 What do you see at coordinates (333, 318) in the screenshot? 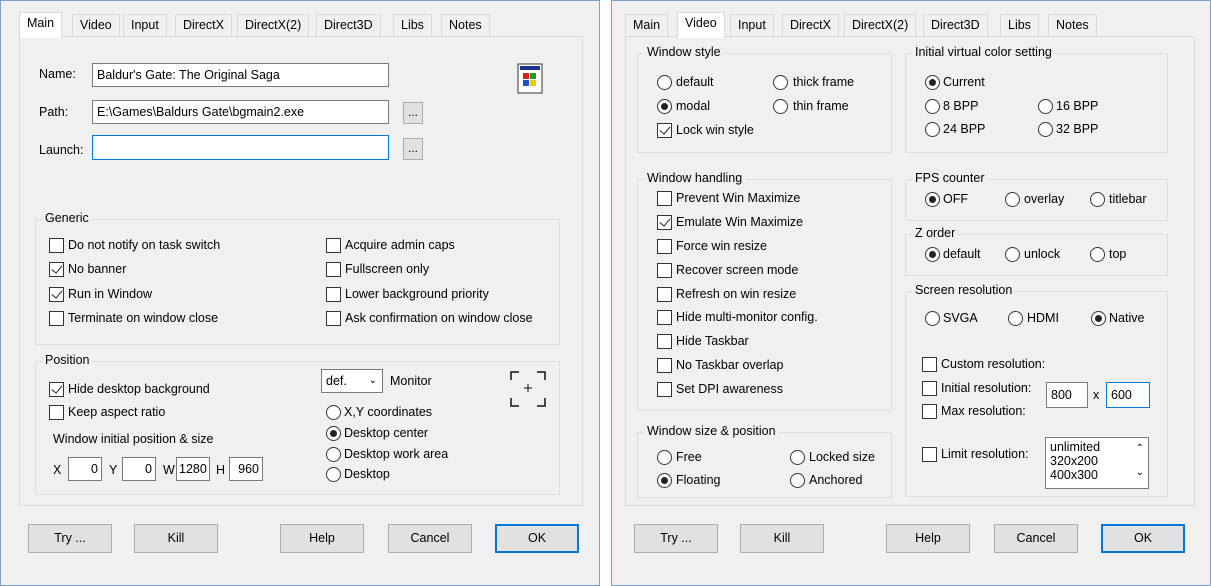
I see `ask-confirmation-checkbox` at bounding box center [333, 318].